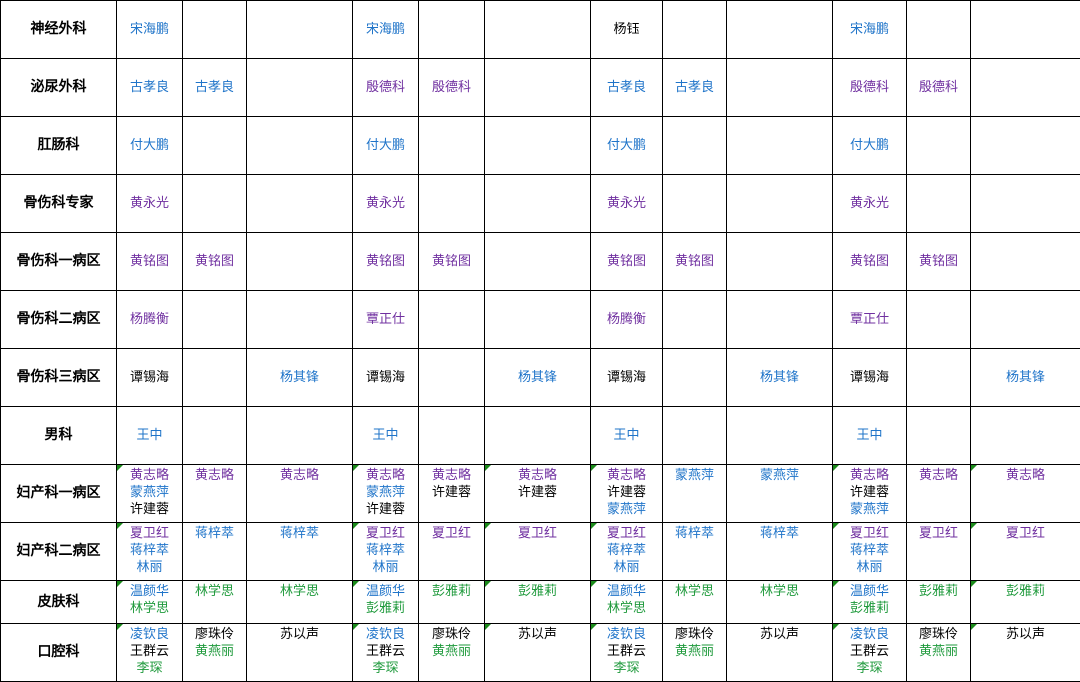  What do you see at coordinates (870, 320) in the screenshot?
I see `schedule-cell: 覃正仕` at bounding box center [870, 320].